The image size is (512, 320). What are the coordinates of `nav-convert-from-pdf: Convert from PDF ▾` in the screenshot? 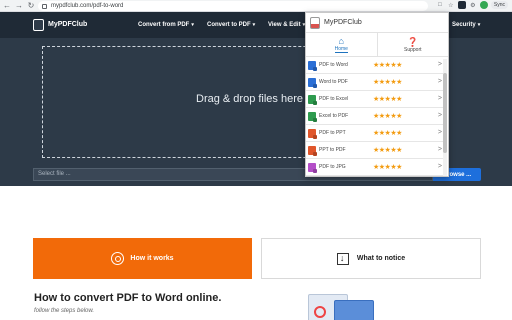 It's located at (166, 25).